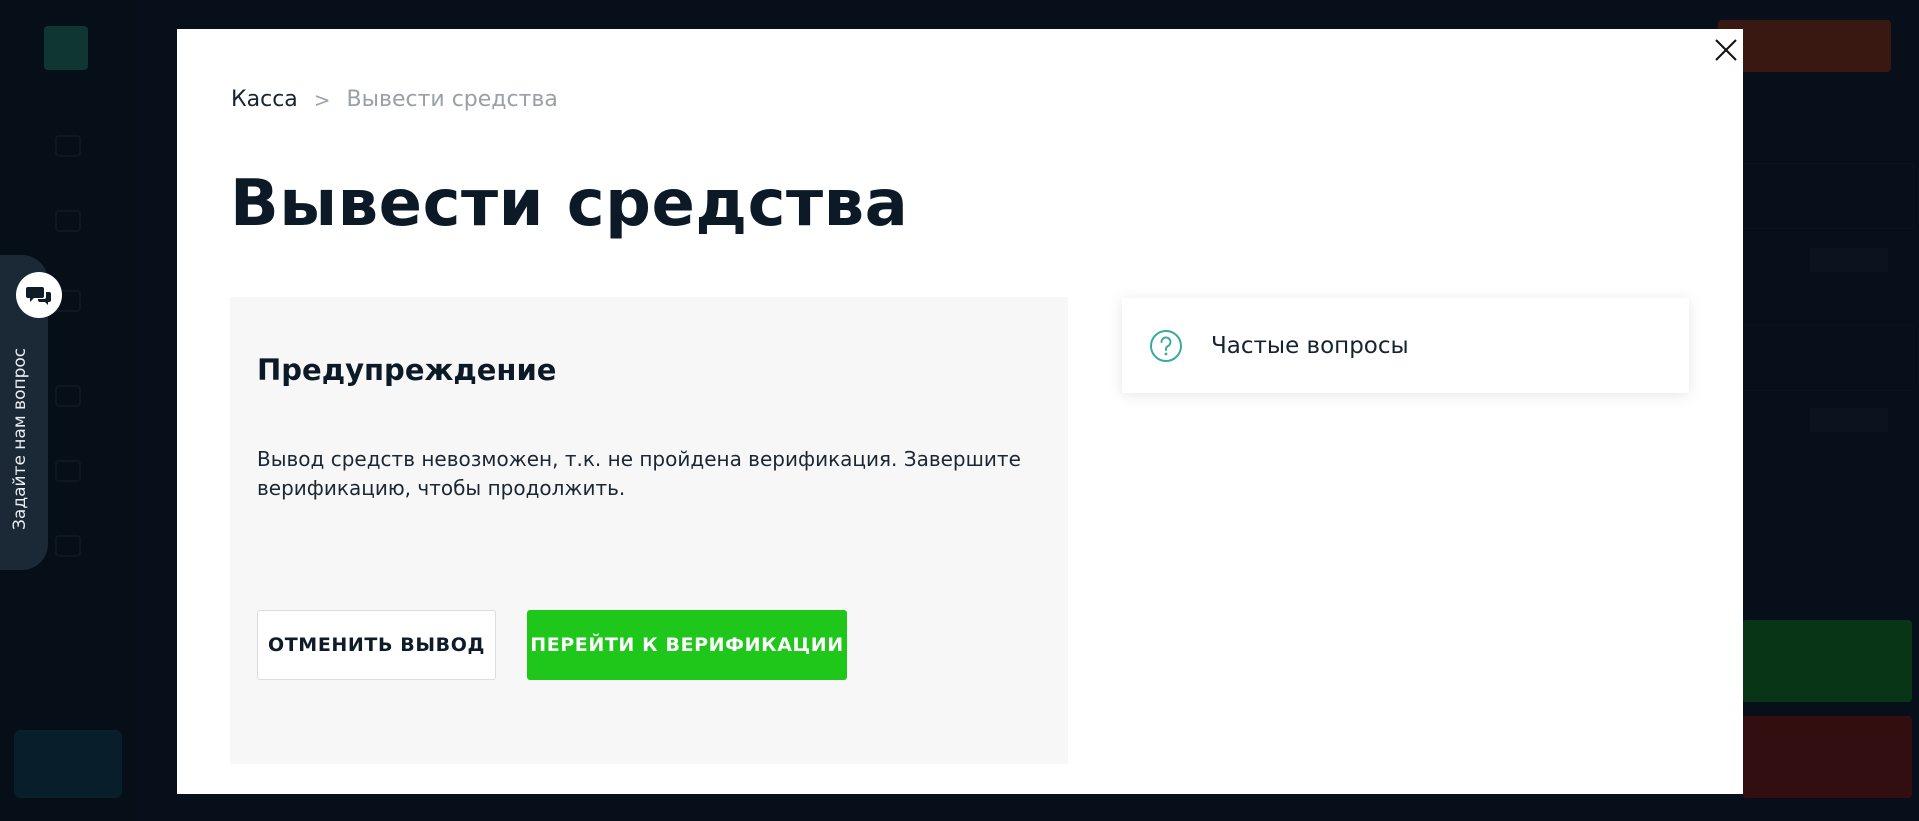 This screenshot has width=1919, height=821. I want to click on breadcrumb-current: Вывести средства, so click(452, 99).